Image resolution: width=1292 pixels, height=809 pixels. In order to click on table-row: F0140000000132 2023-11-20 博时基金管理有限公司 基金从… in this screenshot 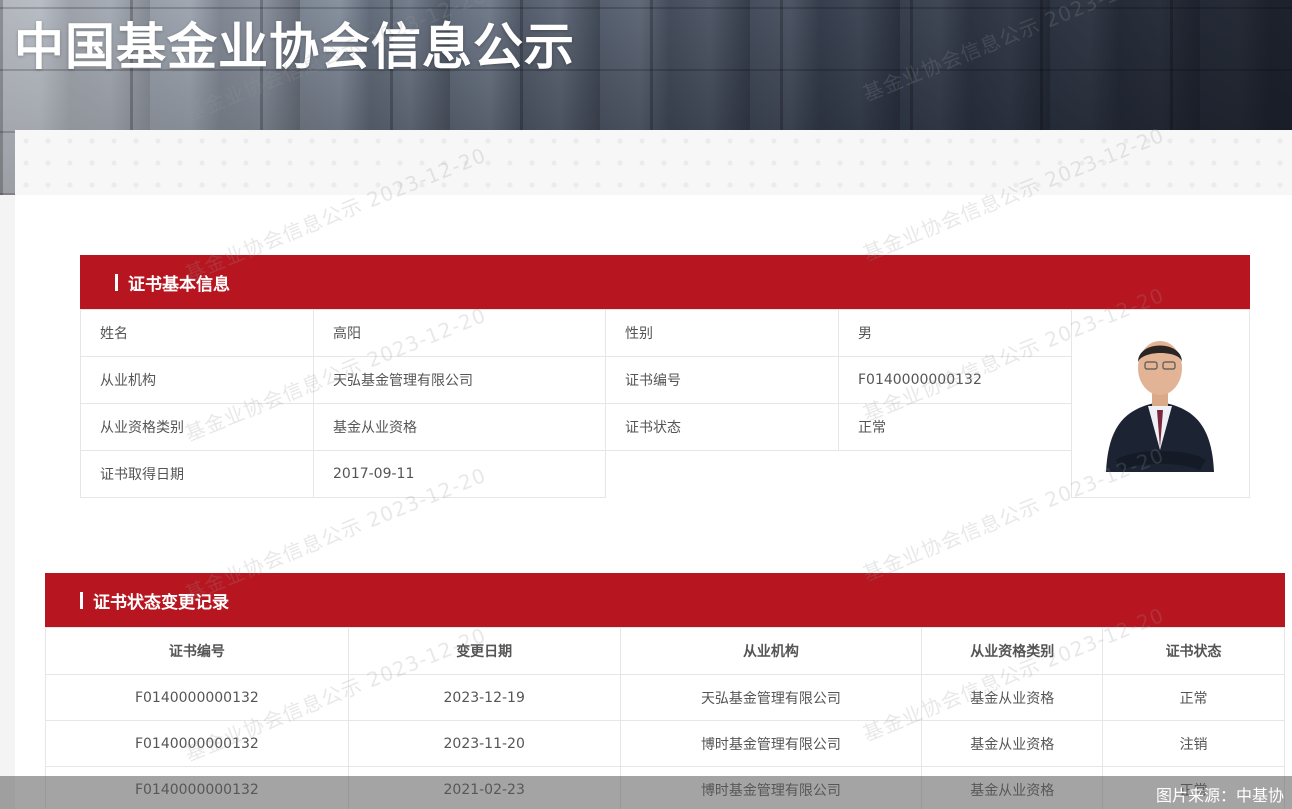, I will do `click(665, 743)`.